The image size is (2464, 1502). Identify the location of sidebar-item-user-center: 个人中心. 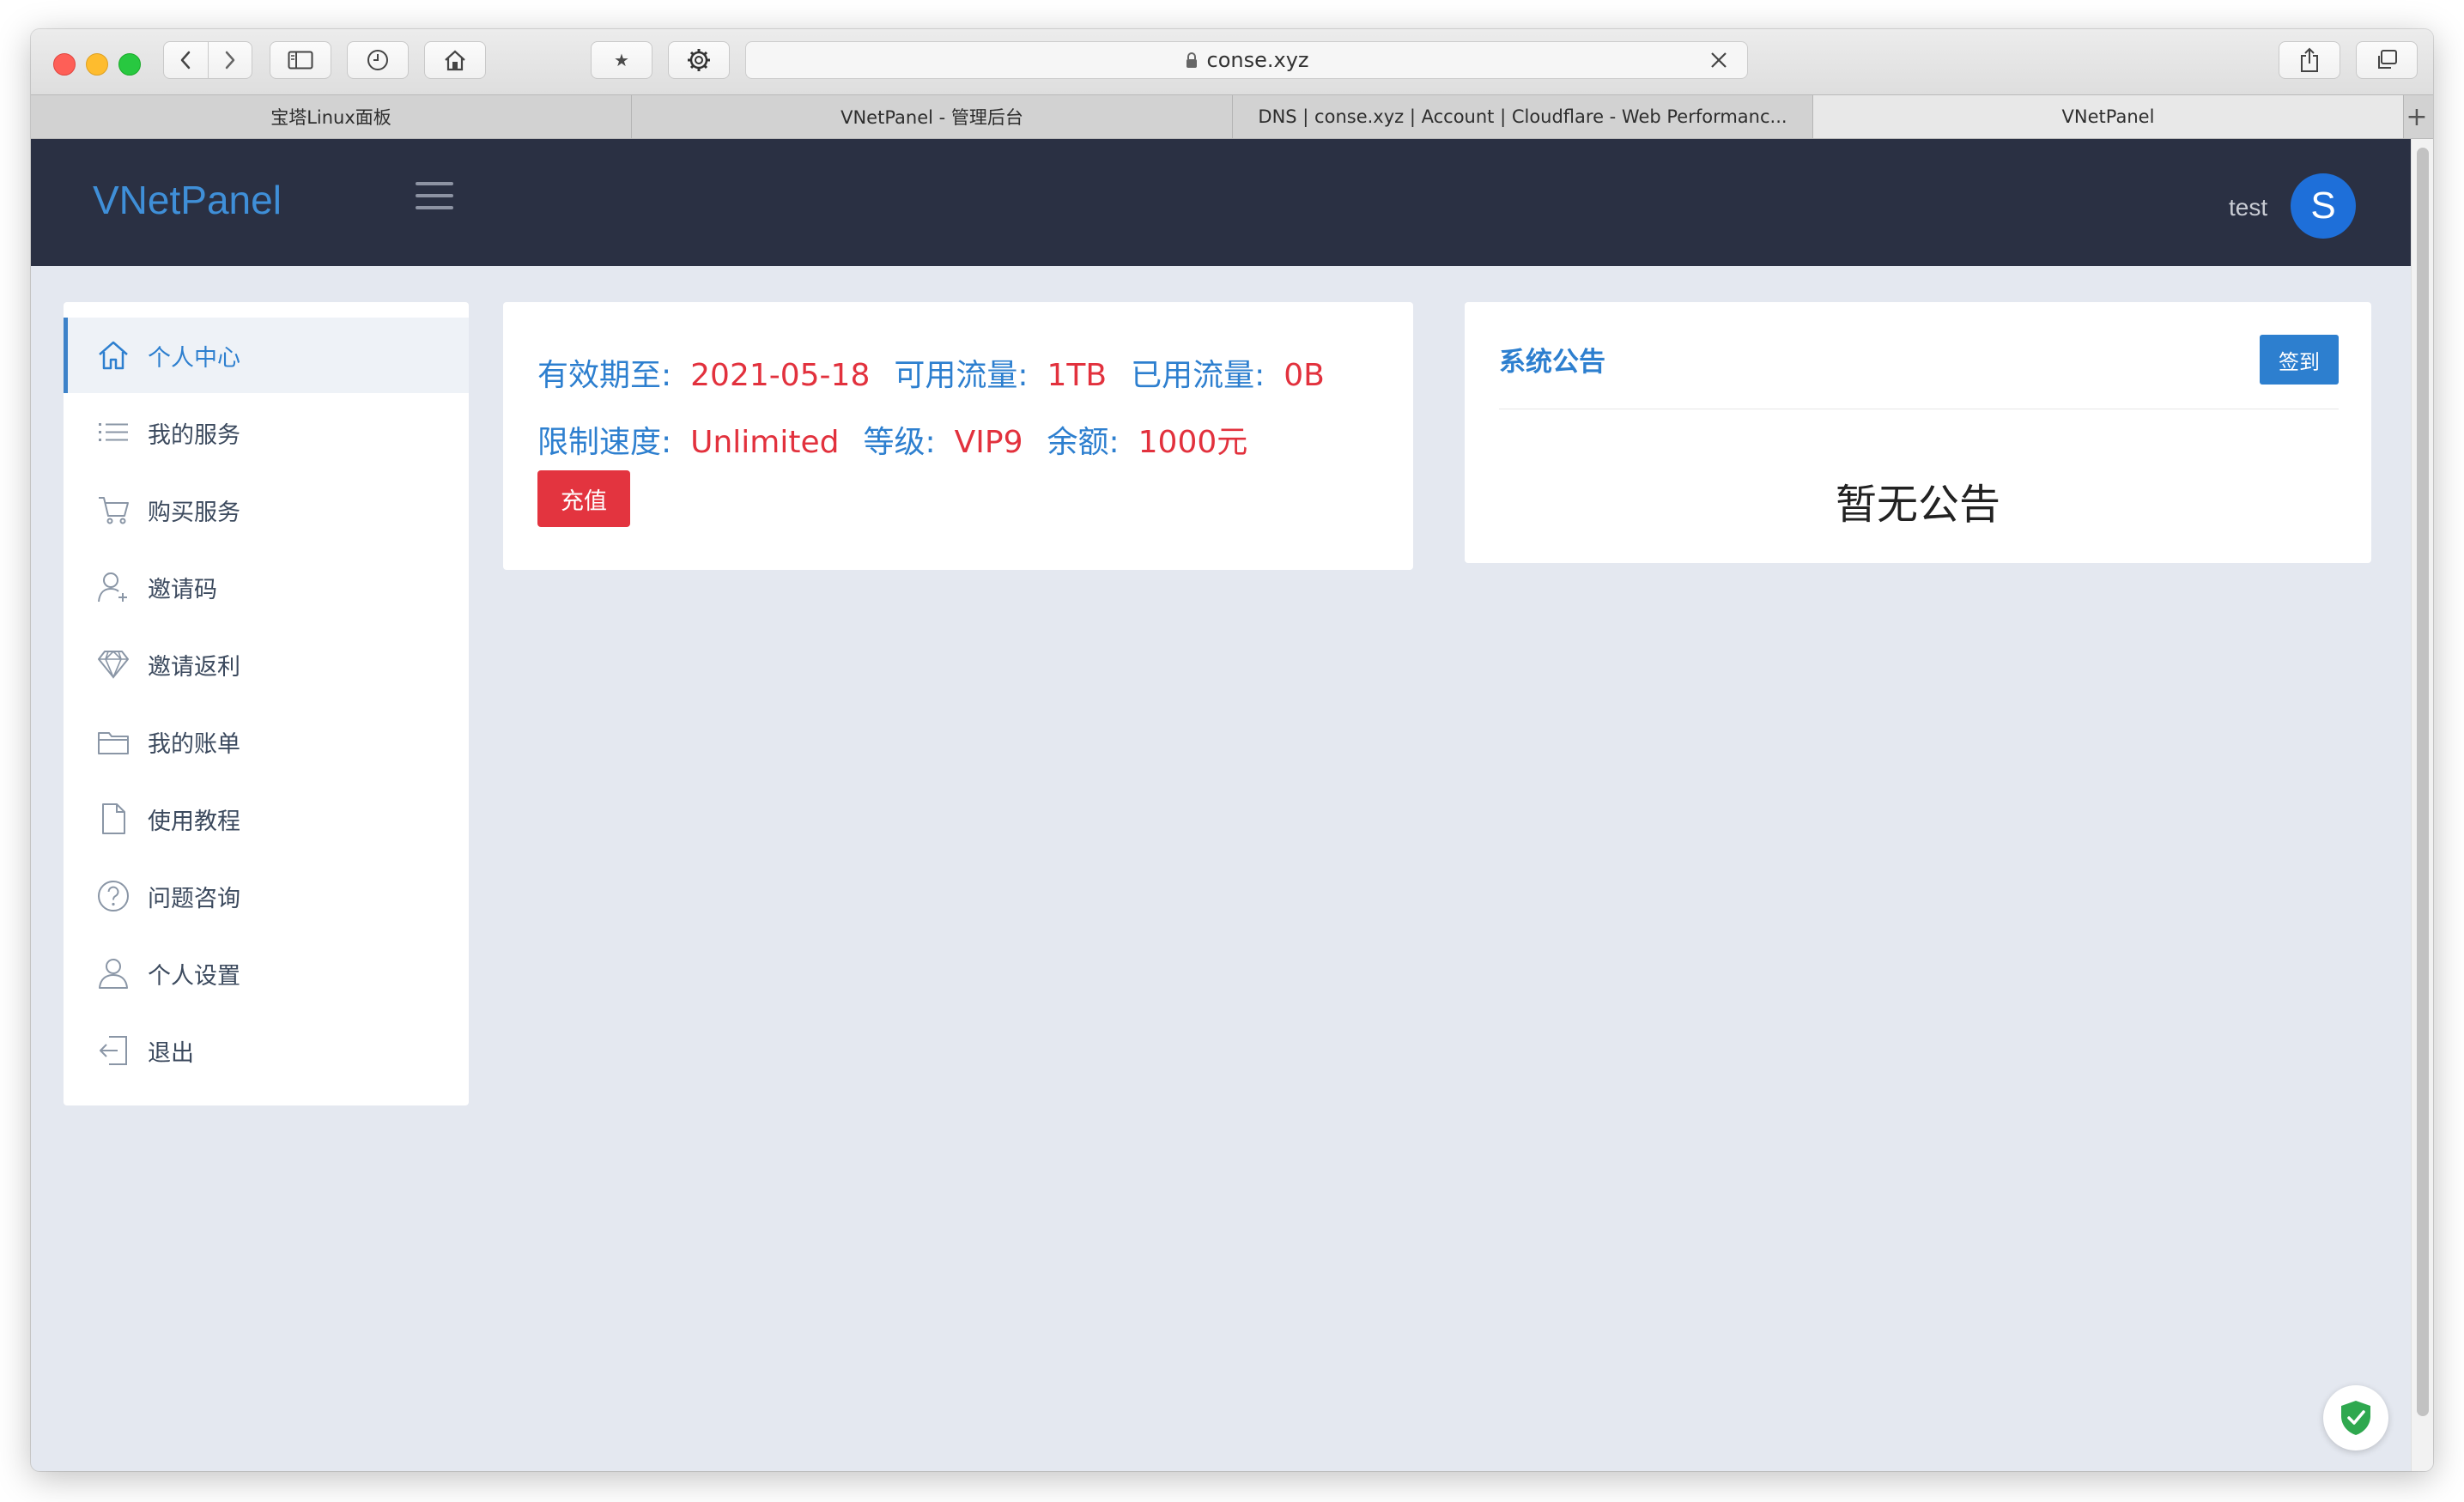
(266, 355).